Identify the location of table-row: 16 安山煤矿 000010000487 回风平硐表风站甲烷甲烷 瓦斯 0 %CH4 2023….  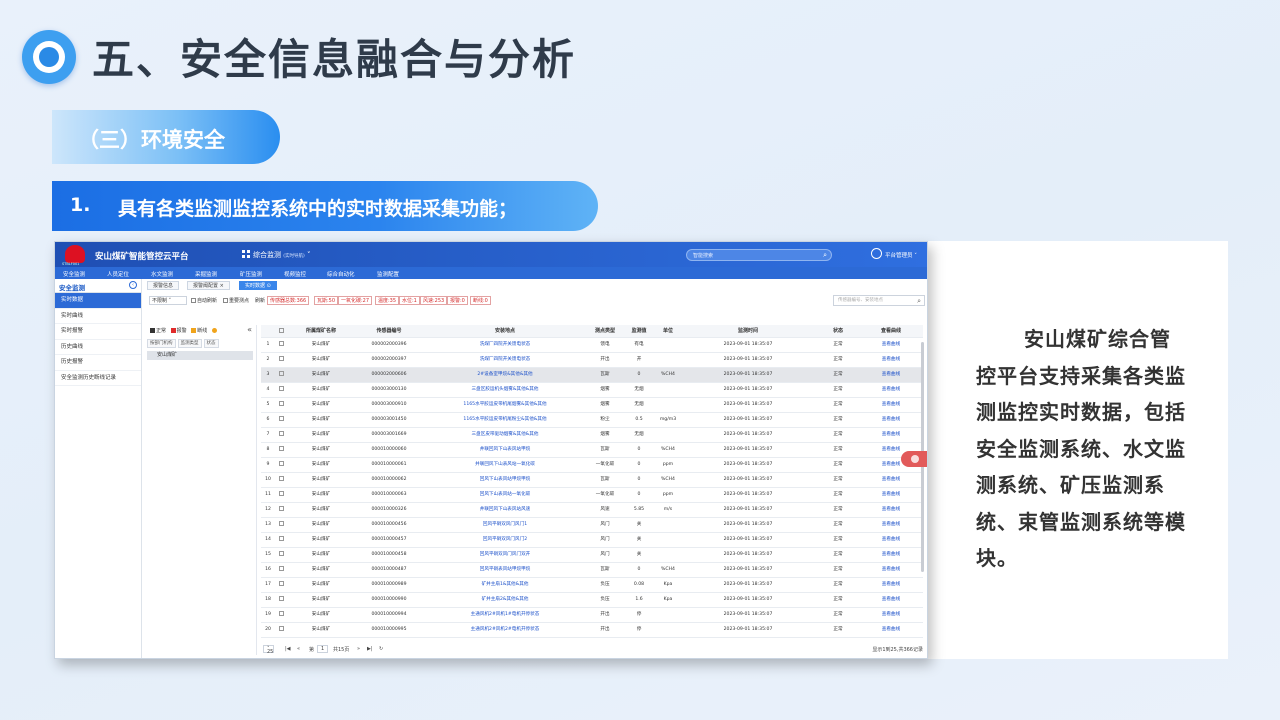
(592, 570).